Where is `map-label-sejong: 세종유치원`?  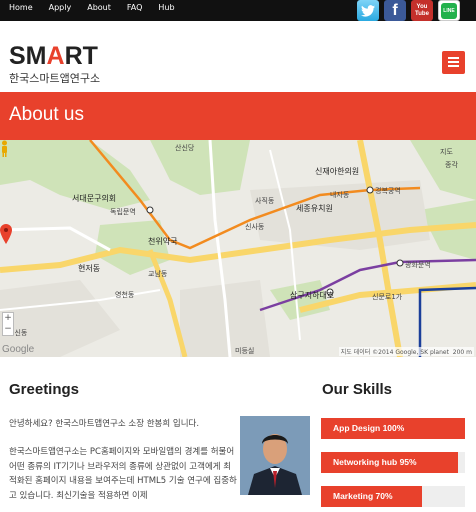
map-label-sejong: 세종유치원 is located at coordinates (314, 208).